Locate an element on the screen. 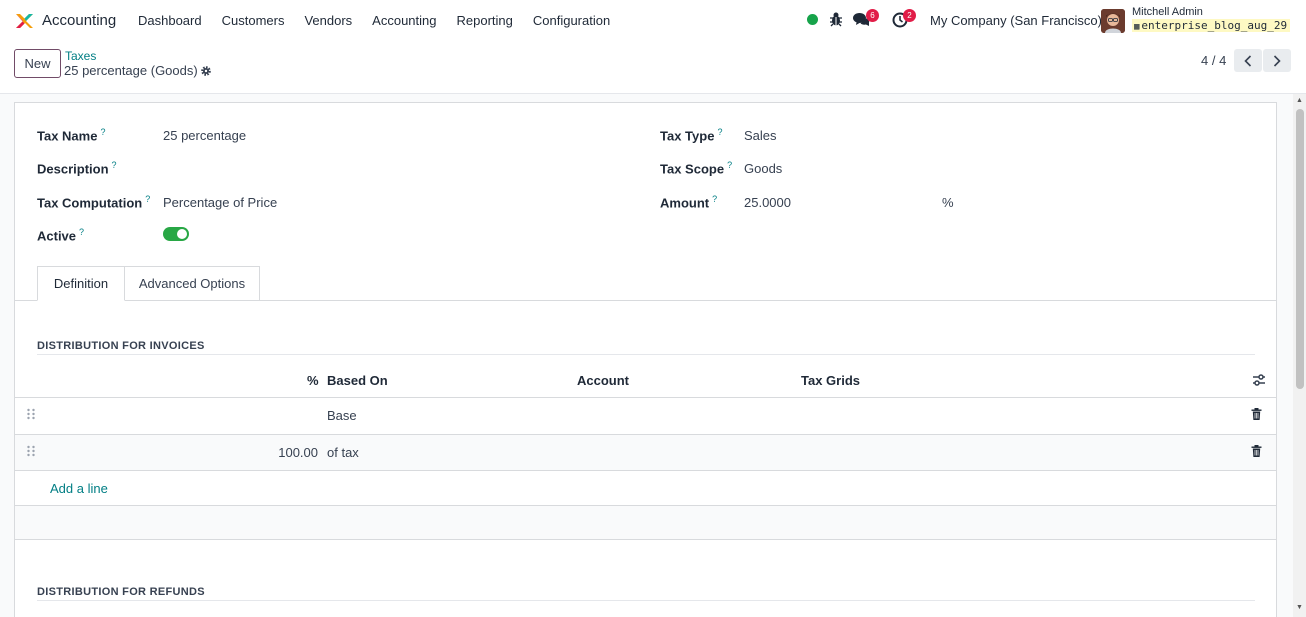 The image size is (1306, 617). table-header-divider is located at coordinates (645, 397).